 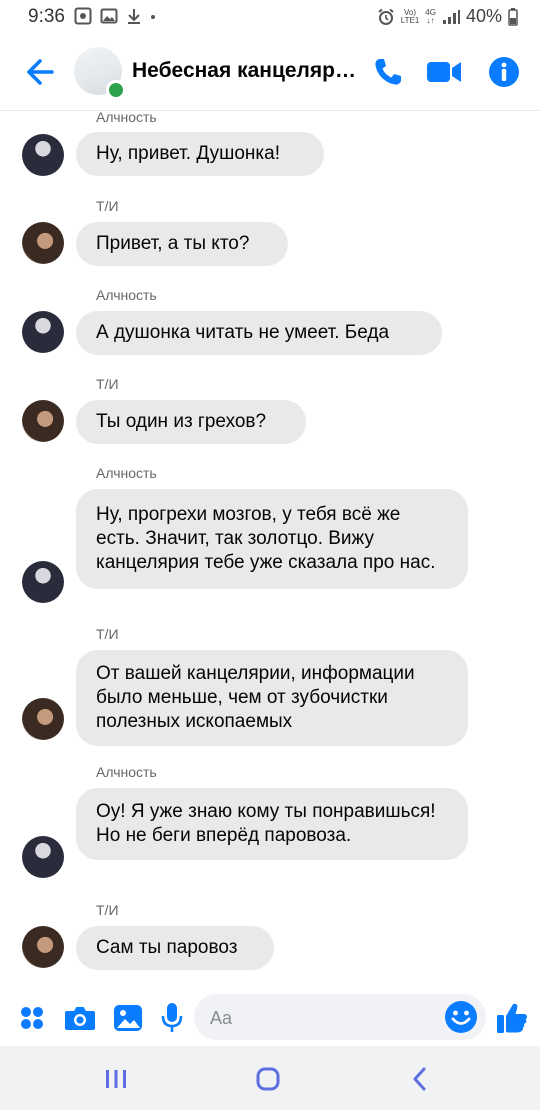 I want to click on online-status-dot, so click(x=116, y=90).